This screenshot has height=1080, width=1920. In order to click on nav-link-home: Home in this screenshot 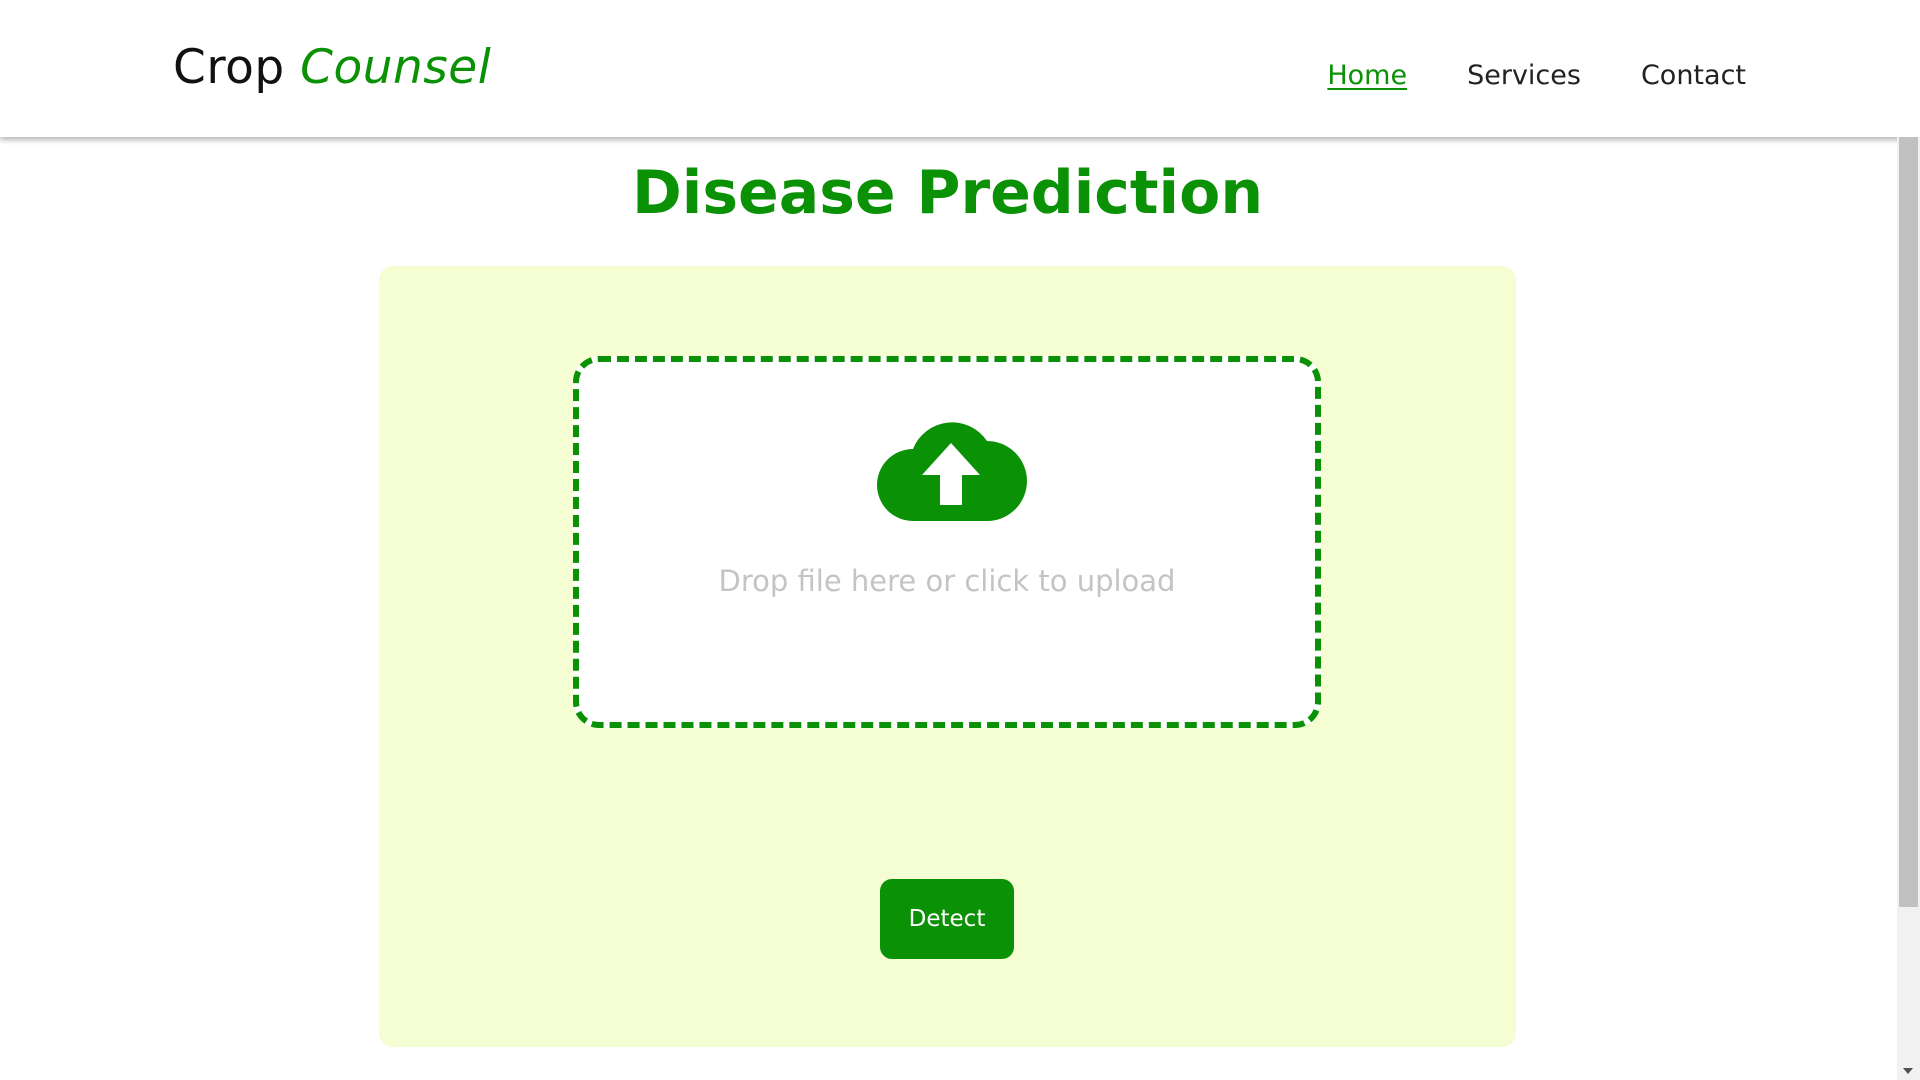, I will do `click(1367, 75)`.